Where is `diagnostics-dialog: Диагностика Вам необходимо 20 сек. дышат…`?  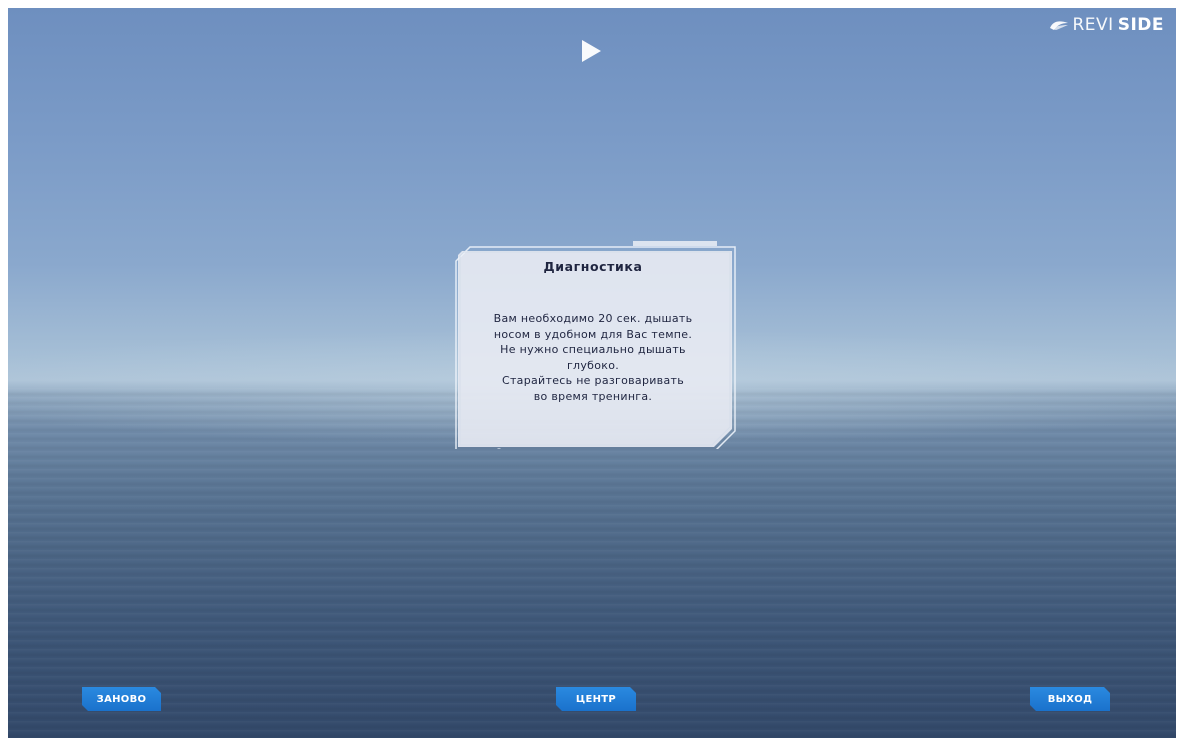
diagnostics-dialog: Диагностика Вам необходимо 20 сек. дышат… is located at coordinates (593, 341).